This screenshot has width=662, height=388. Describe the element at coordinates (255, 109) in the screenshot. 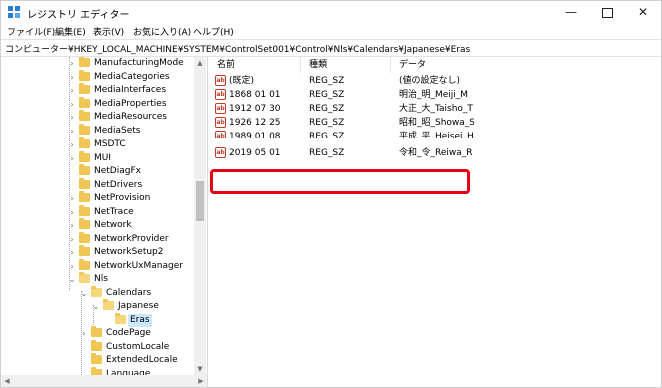

I see `value-name: 1912 07 30` at that location.